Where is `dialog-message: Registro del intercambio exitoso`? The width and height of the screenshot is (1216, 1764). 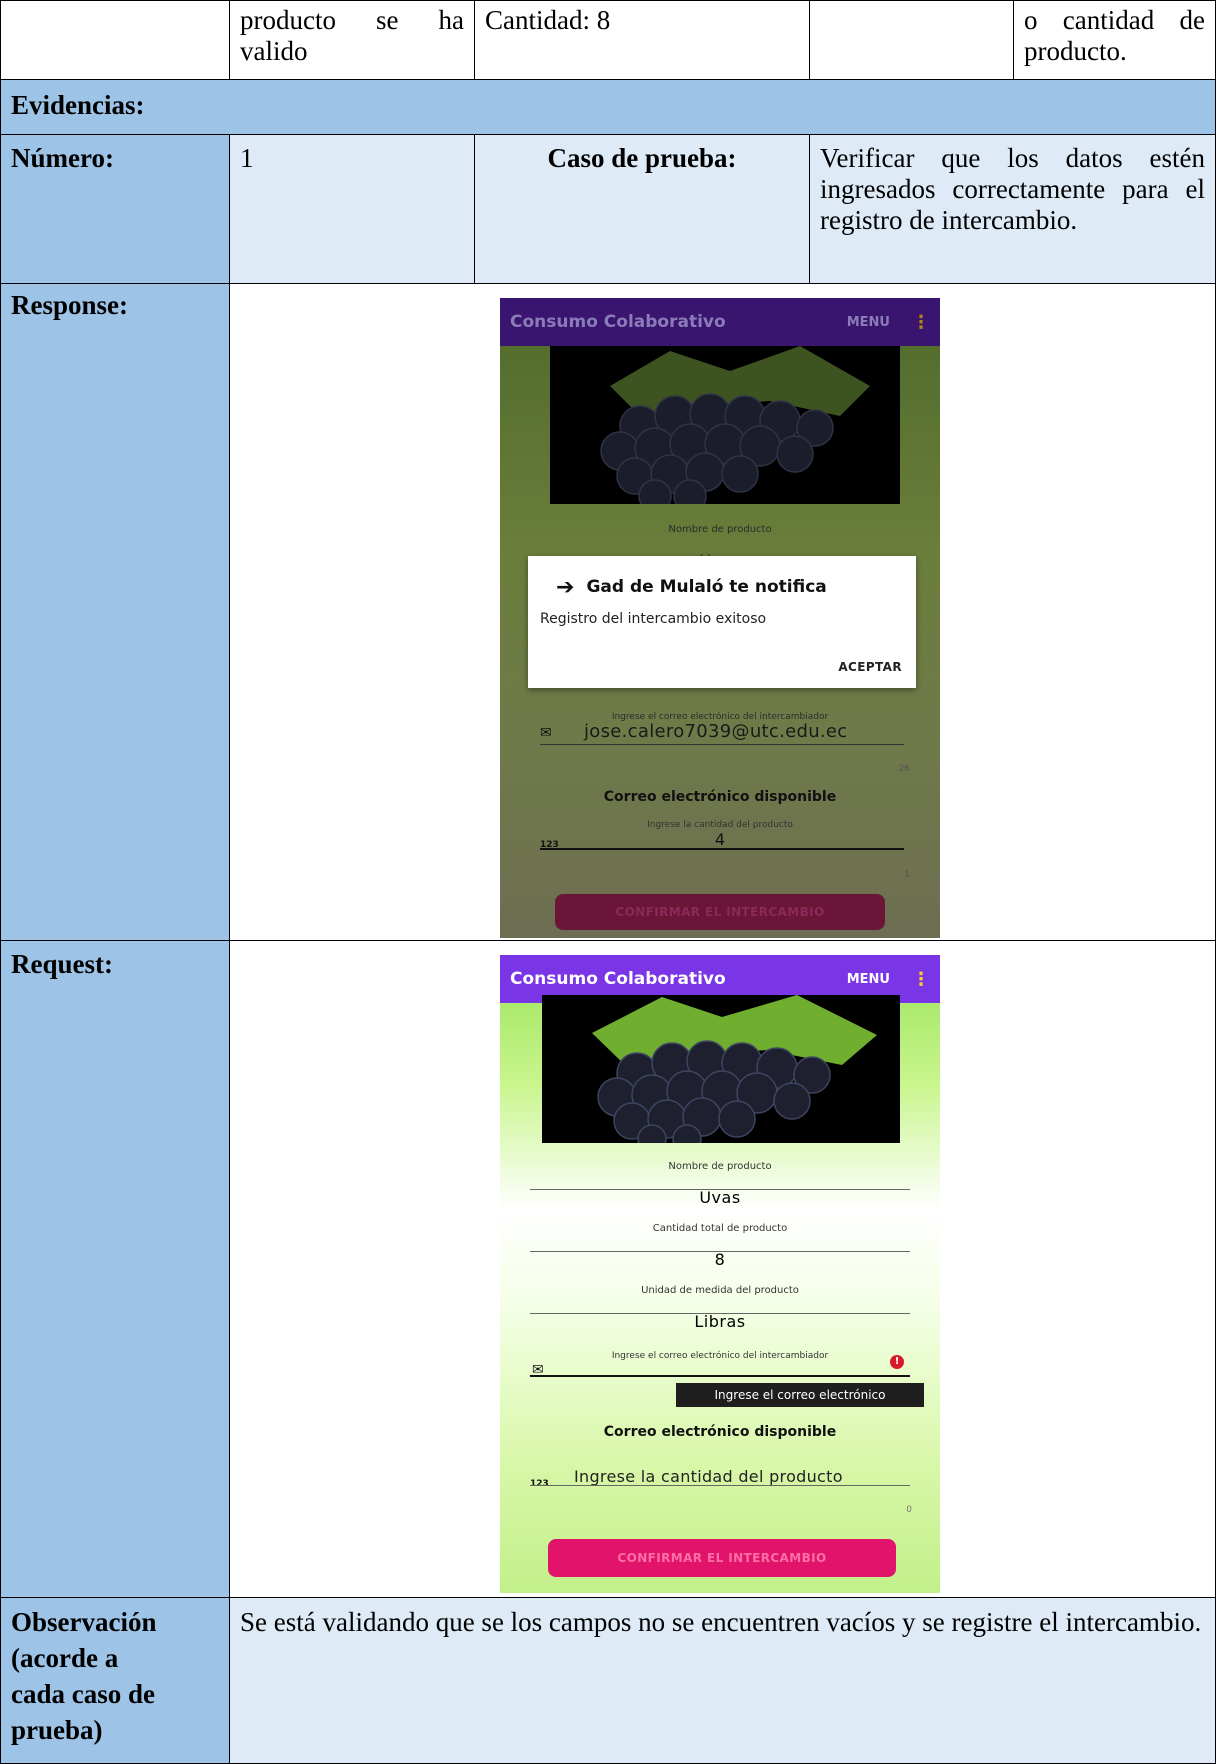
dialog-message: Registro del intercambio exitoso is located at coordinates (653, 619).